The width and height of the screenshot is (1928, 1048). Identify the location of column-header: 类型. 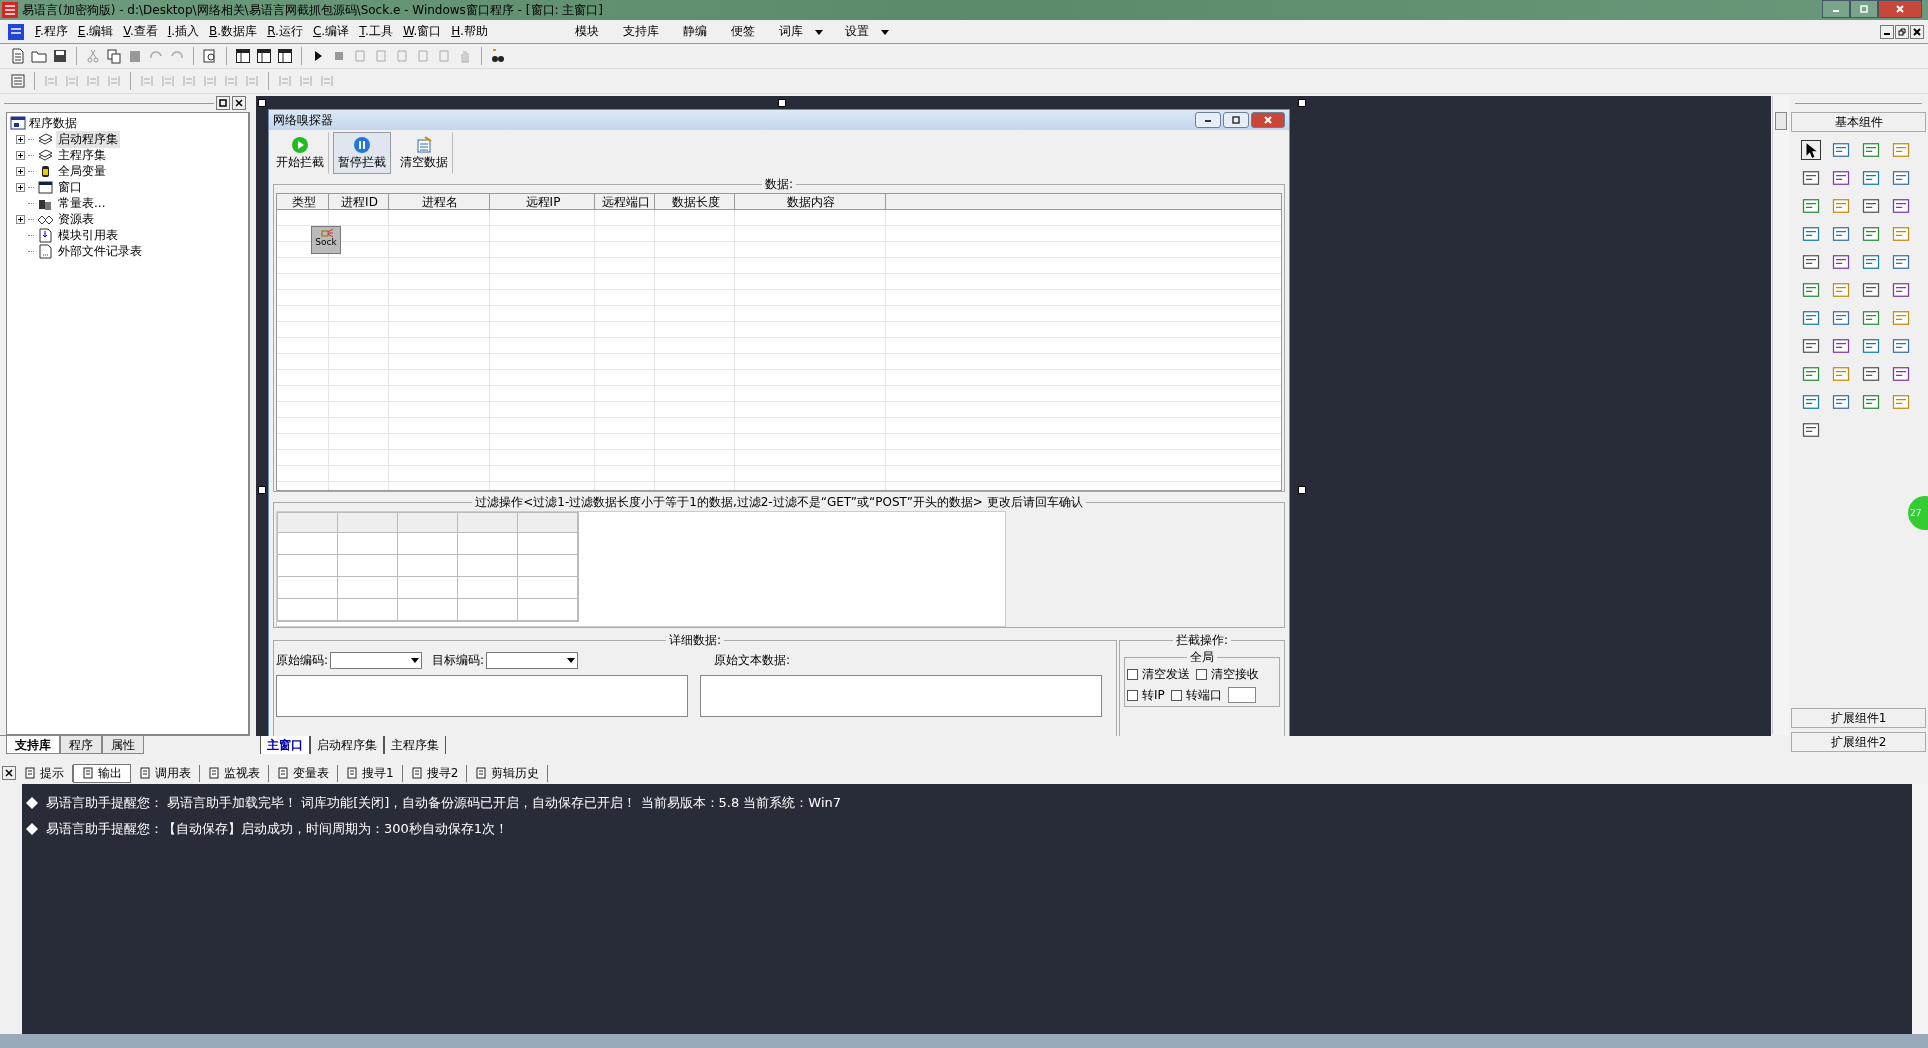
(303, 201).